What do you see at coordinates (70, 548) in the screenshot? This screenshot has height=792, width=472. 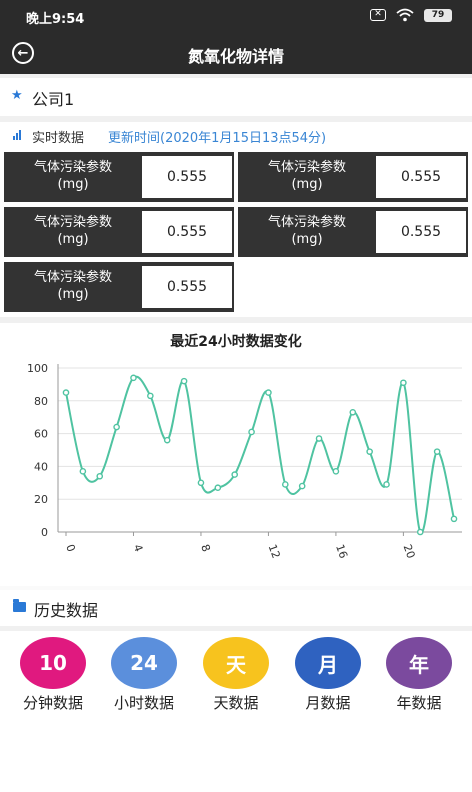 I see `x-tick-label: 0` at bounding box center [70, 548].